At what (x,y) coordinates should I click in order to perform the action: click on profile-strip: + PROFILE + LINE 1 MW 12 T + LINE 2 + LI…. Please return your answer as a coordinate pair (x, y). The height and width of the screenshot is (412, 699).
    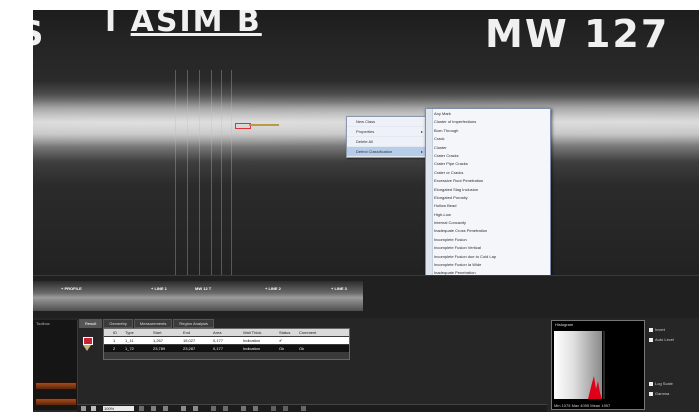
    Looking at the image, I should click on (366, 297).